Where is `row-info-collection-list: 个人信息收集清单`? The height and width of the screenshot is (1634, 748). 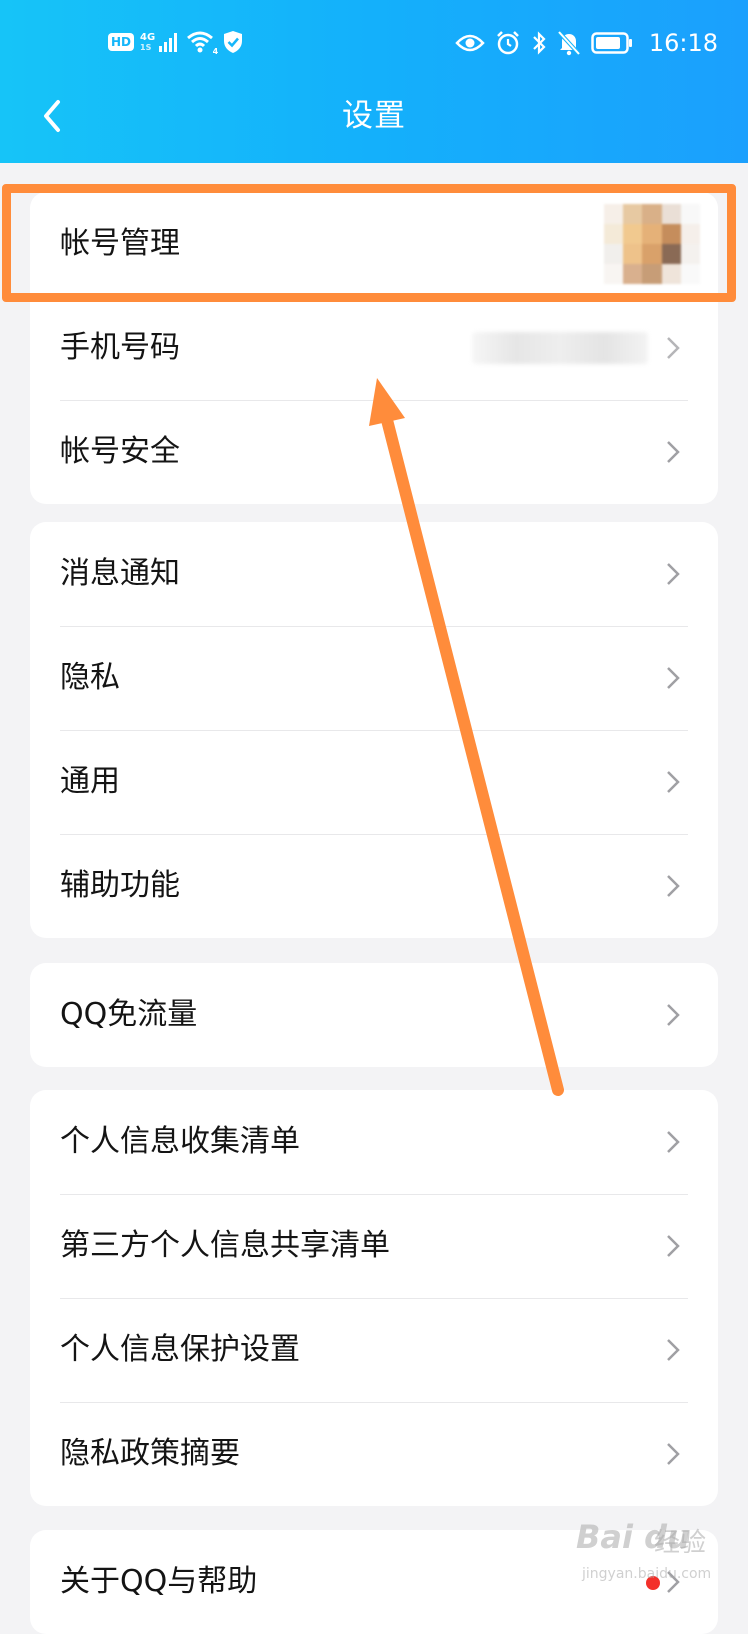
row-info-collection-list: 个人信息收集清单 is located at coordinates (374, 1142).